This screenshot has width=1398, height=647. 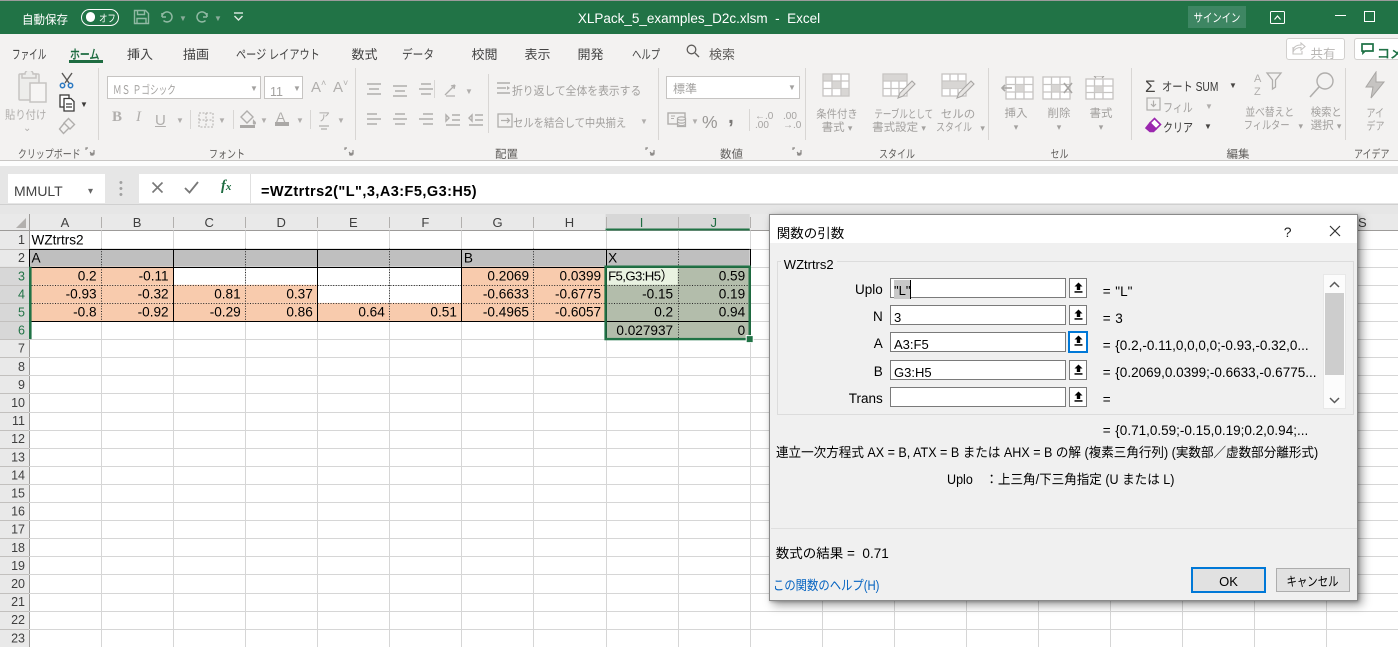 I want to click on svg-text: 6, so click(x=21, y=331).